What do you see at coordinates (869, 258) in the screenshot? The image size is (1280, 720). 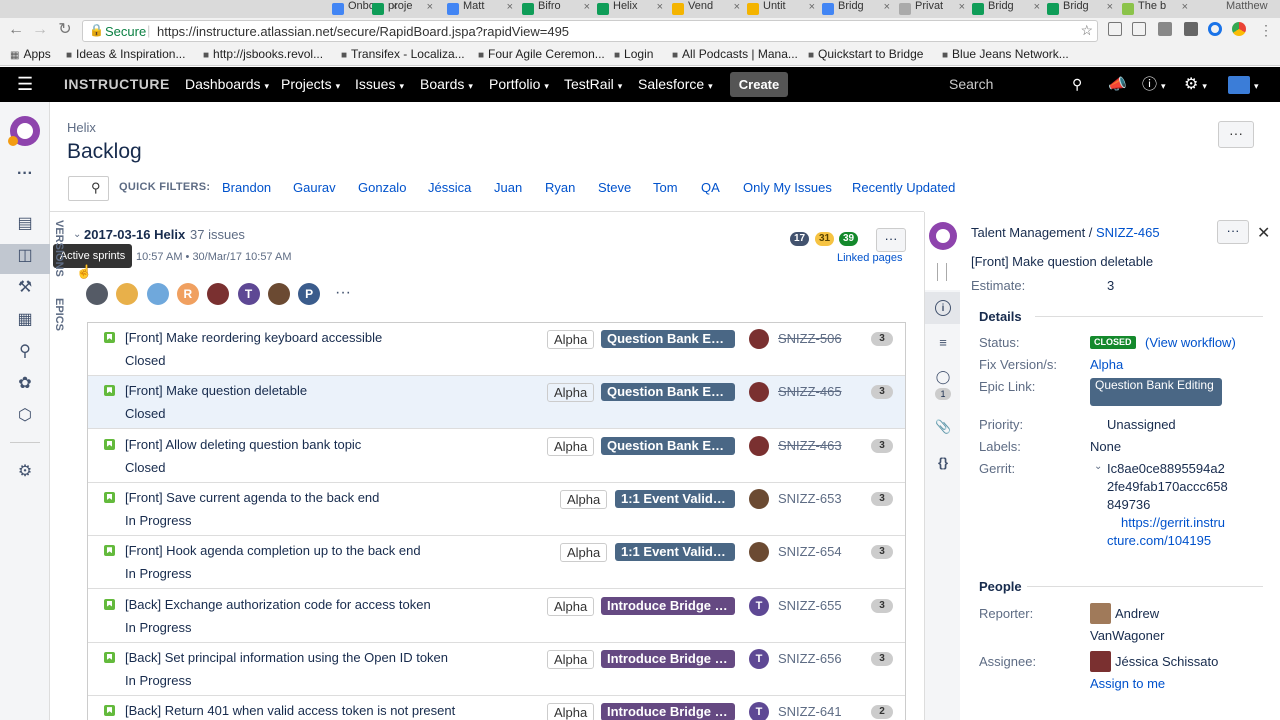 I see `linked-pages-link: Linked pages` at bounding box center [869, 258].